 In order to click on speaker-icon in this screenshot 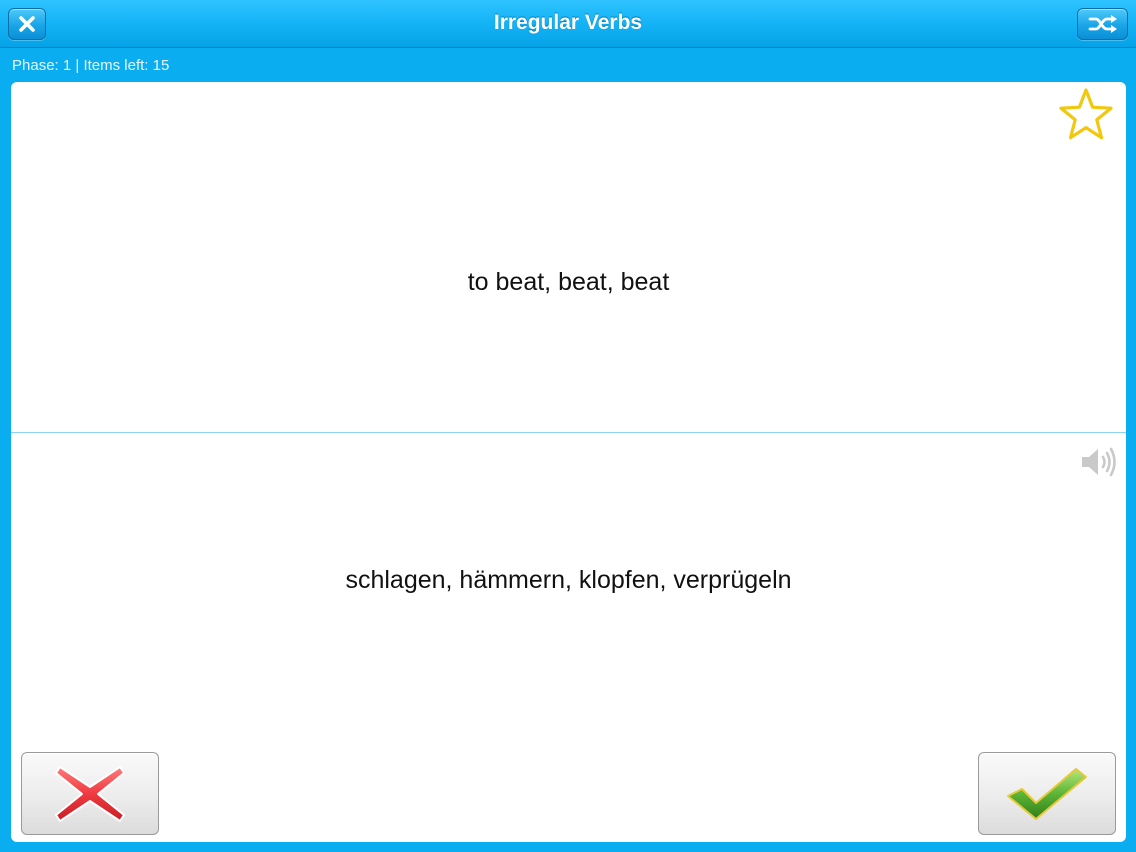, I will do `click(1100, 462)`.